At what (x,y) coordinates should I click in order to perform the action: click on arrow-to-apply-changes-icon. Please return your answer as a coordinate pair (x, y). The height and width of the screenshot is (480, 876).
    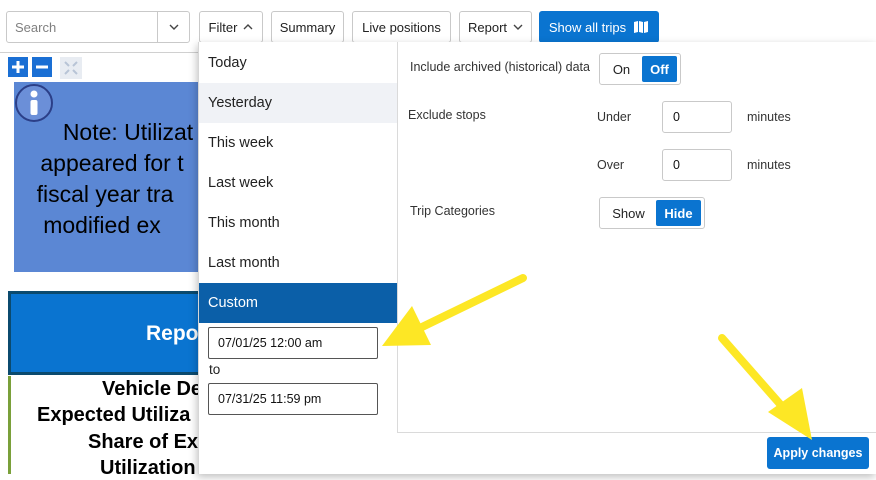
    Looking at the image, I should click on (765, 387).